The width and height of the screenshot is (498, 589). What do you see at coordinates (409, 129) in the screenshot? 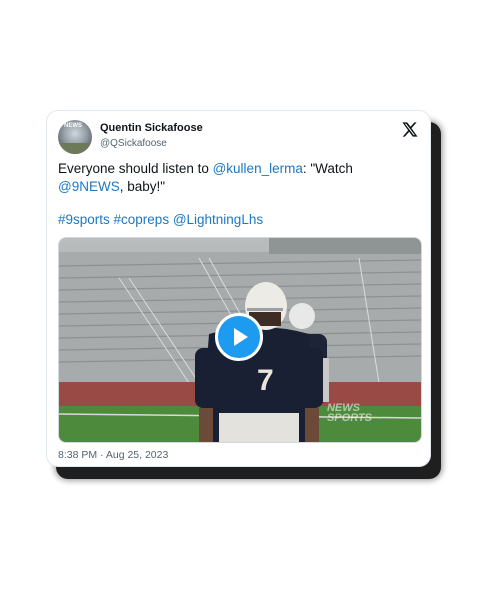
I see `x-logo-icon` at bounding box center [409, 129].